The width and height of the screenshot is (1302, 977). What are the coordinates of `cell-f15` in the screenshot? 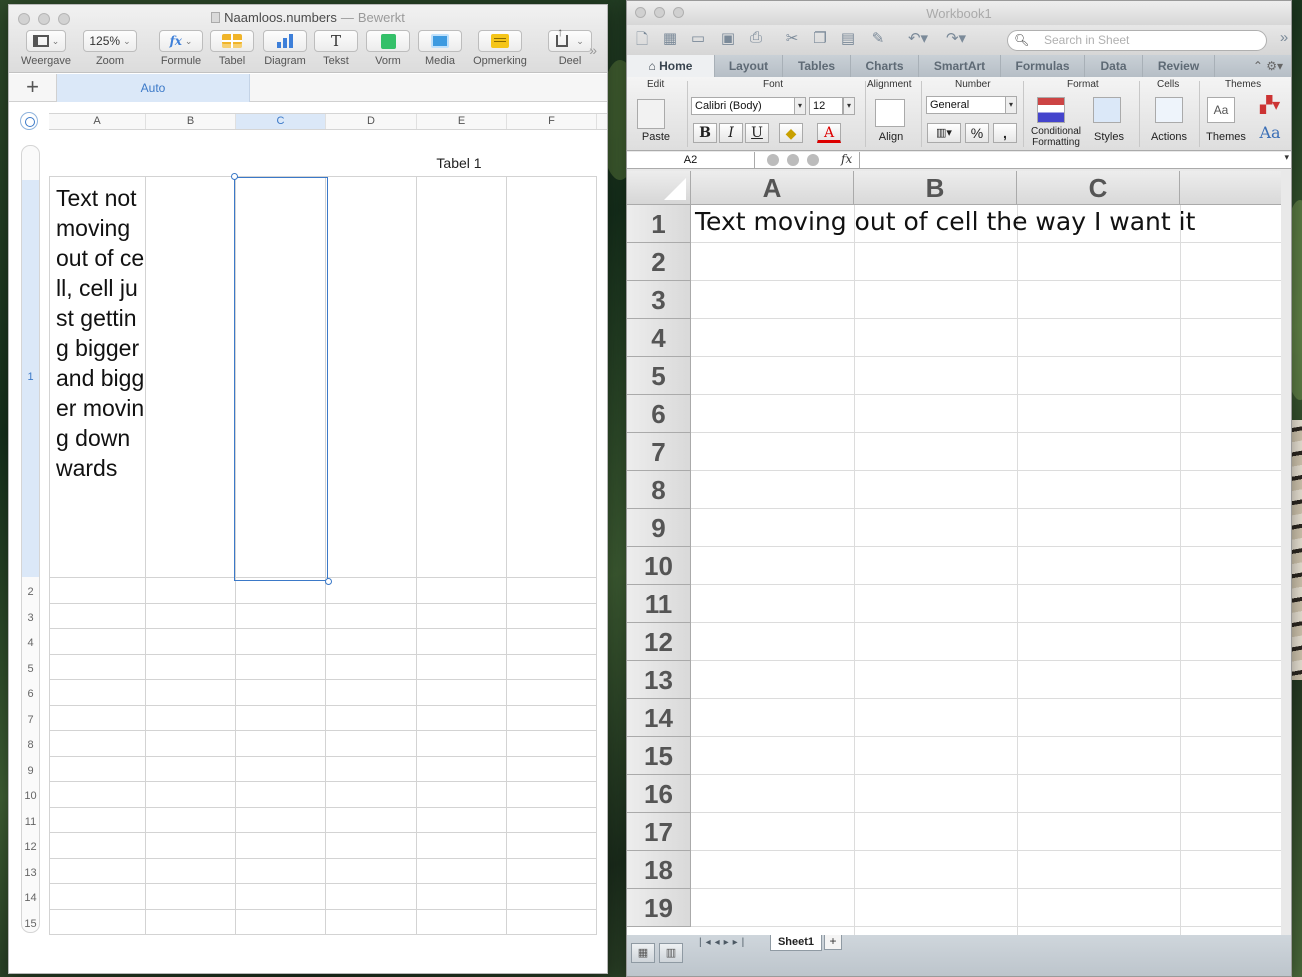 It's located at (552, 921).